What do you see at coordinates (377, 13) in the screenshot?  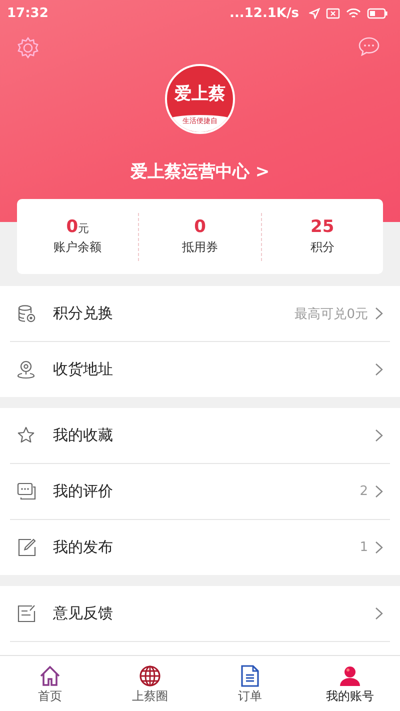 I see `battery-icon` at bounding box center [377, 13].